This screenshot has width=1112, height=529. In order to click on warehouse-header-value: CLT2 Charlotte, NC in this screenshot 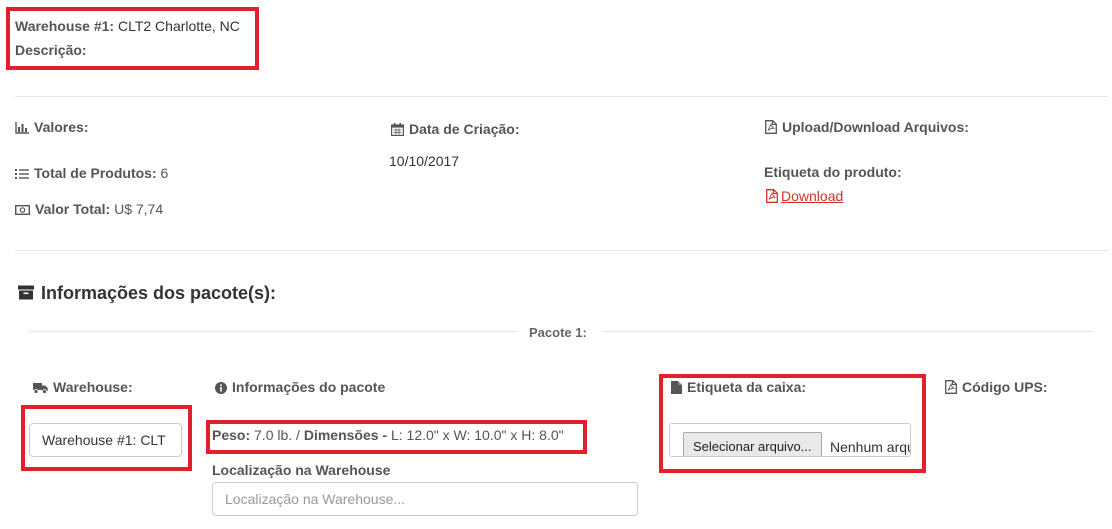, I will do `click(178, 26)`.